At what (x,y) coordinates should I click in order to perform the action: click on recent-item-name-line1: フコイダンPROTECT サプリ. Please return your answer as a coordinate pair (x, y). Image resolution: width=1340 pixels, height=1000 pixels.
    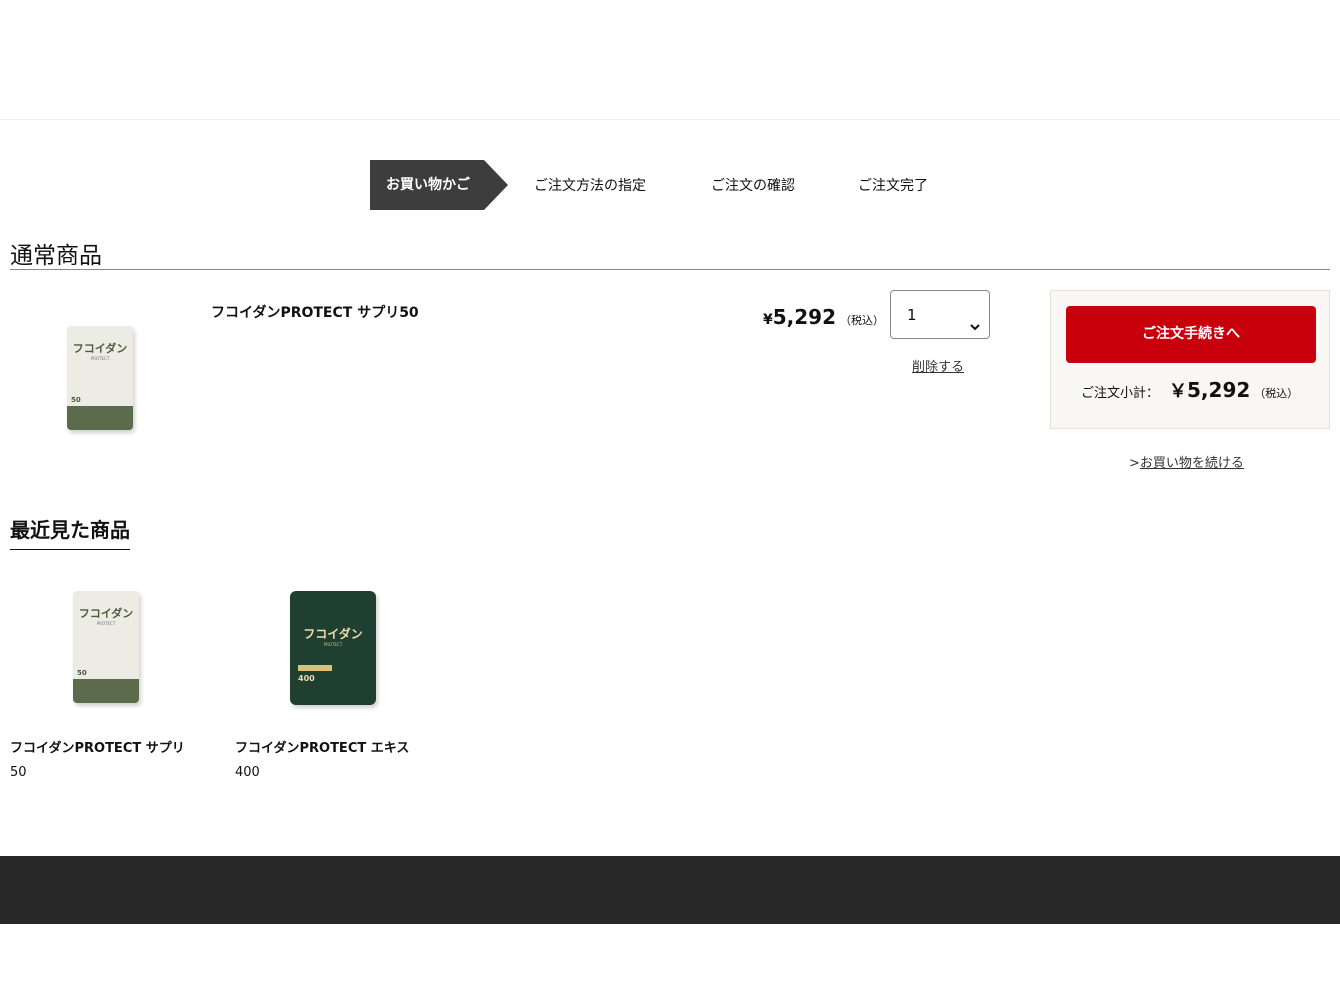
    Looking at the image, I should click on (97, 748).